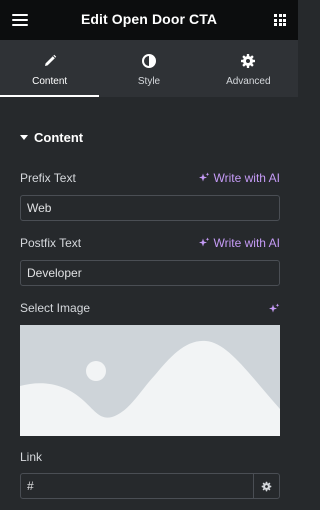 This screenshot has width=320, height=510. What do you see at coordinates (148, 61) in the screenshot?
I see `half-circle-icon` at bounding box center [148, 61].